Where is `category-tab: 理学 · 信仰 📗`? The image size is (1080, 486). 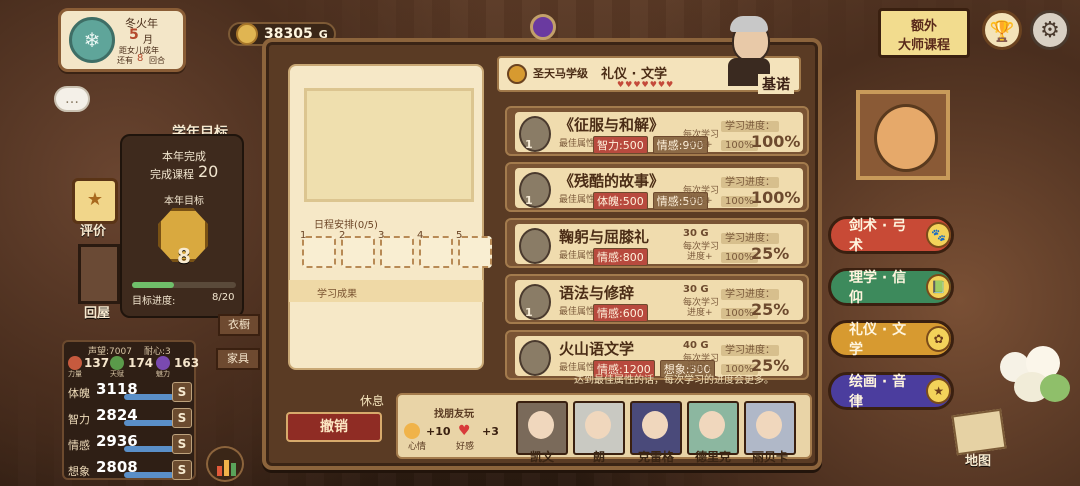 category-tab: 理学 · 信仰 📗 is located at coordinates (891, 287).